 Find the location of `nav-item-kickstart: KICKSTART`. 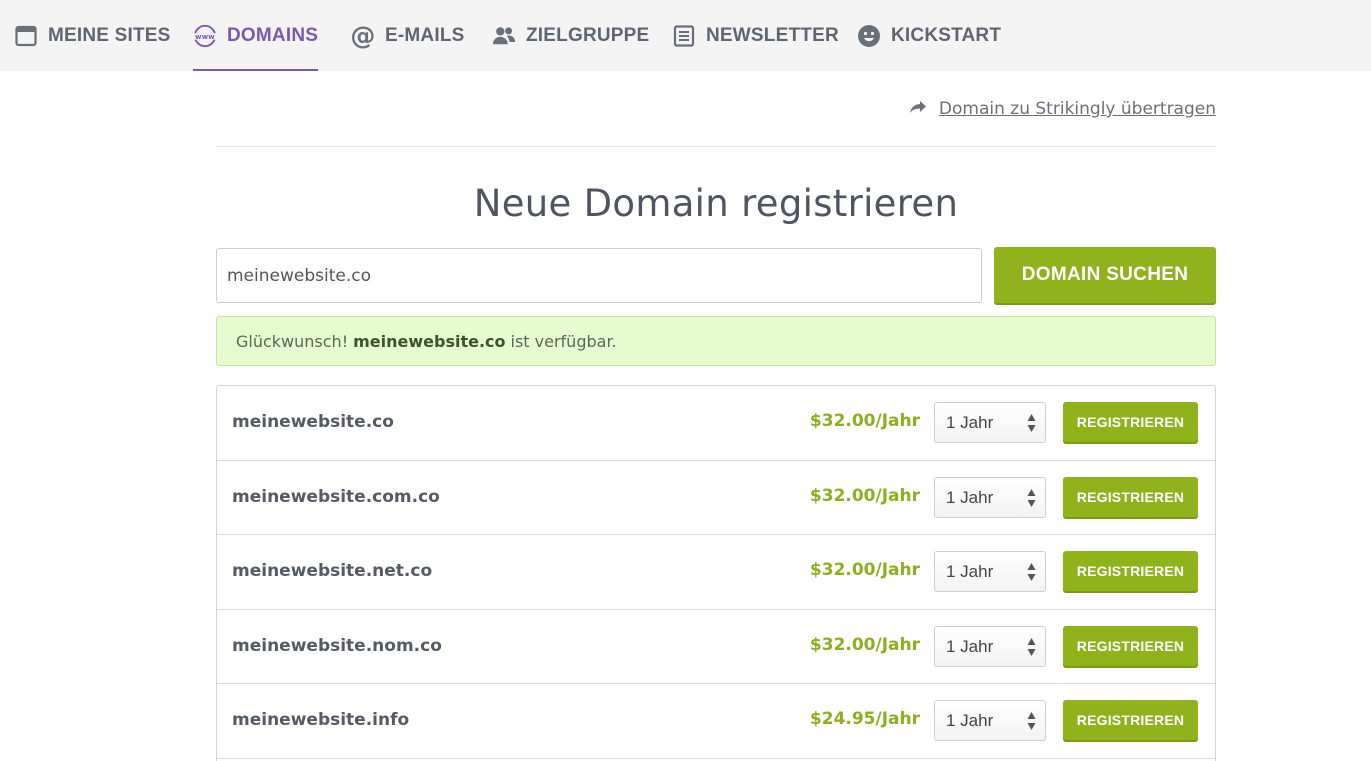

nav-item-kickstart: KICKSTART is located at coordinates (929, 35).